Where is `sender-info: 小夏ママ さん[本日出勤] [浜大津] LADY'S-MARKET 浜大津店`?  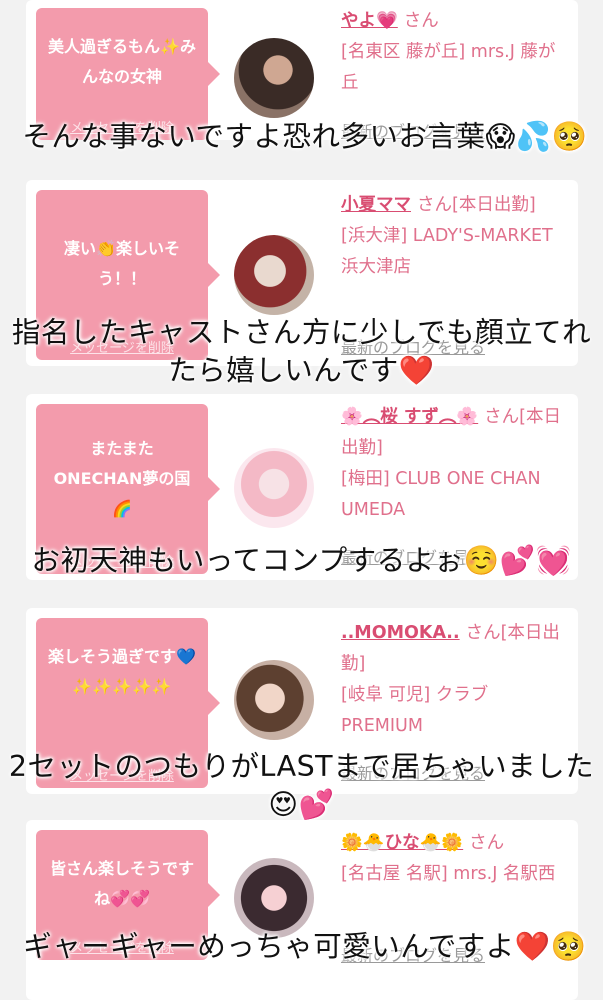
sender-info: 小夏ママ さん[本日出勤] [浜大津] LADY'S-MARKET 浜大津店 is located at coordinates (453, 236).